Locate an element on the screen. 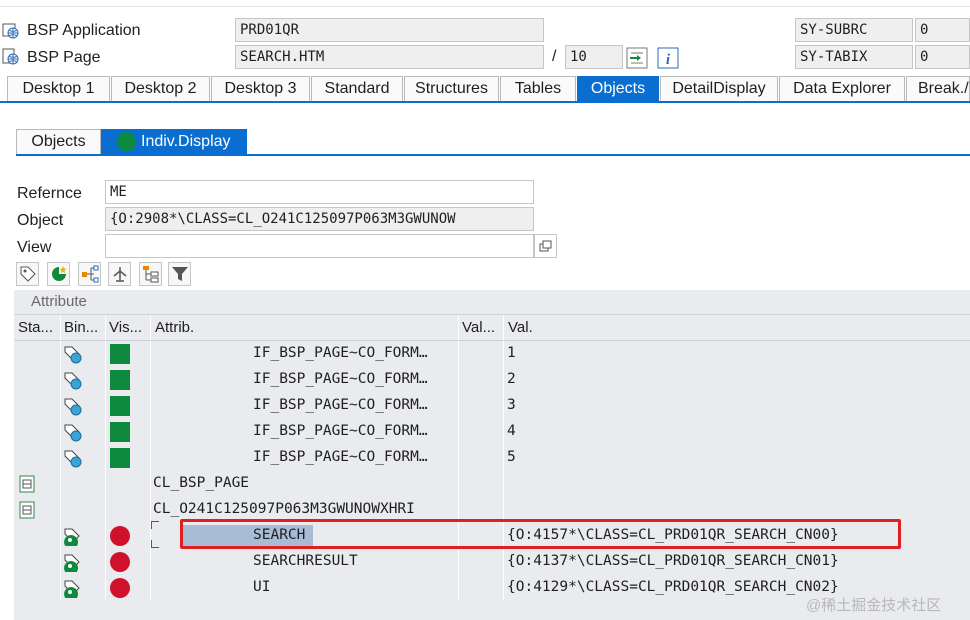  bsp-page-field: SEARCH.HTM is located at coordinates (389, 57).